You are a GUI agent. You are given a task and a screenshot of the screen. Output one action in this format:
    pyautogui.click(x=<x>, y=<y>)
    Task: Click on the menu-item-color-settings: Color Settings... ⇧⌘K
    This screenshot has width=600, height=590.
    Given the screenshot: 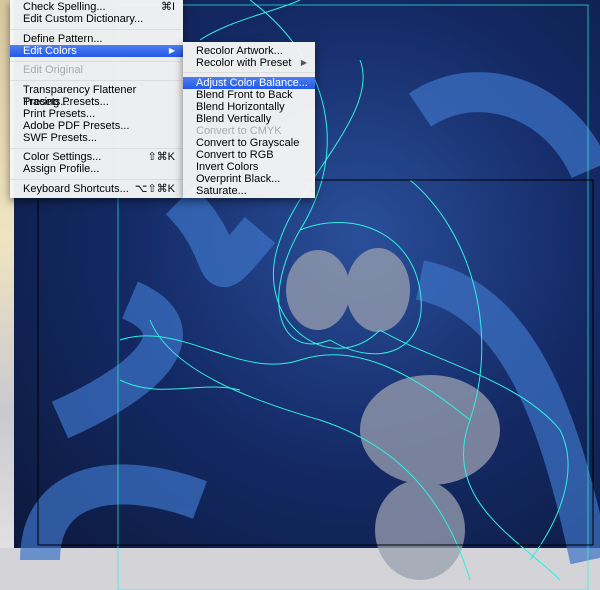 What is the action you would take?
    pyautogui.click(x=96, y=157)
    